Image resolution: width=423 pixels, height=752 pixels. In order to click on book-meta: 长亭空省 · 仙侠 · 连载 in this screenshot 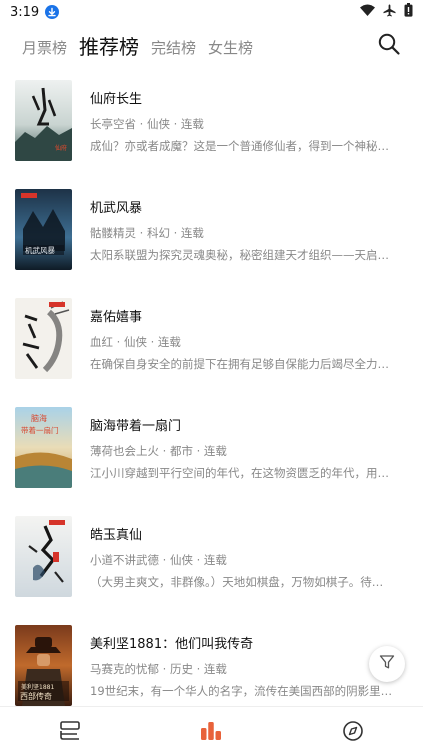, I will do `click(147, 124)`.